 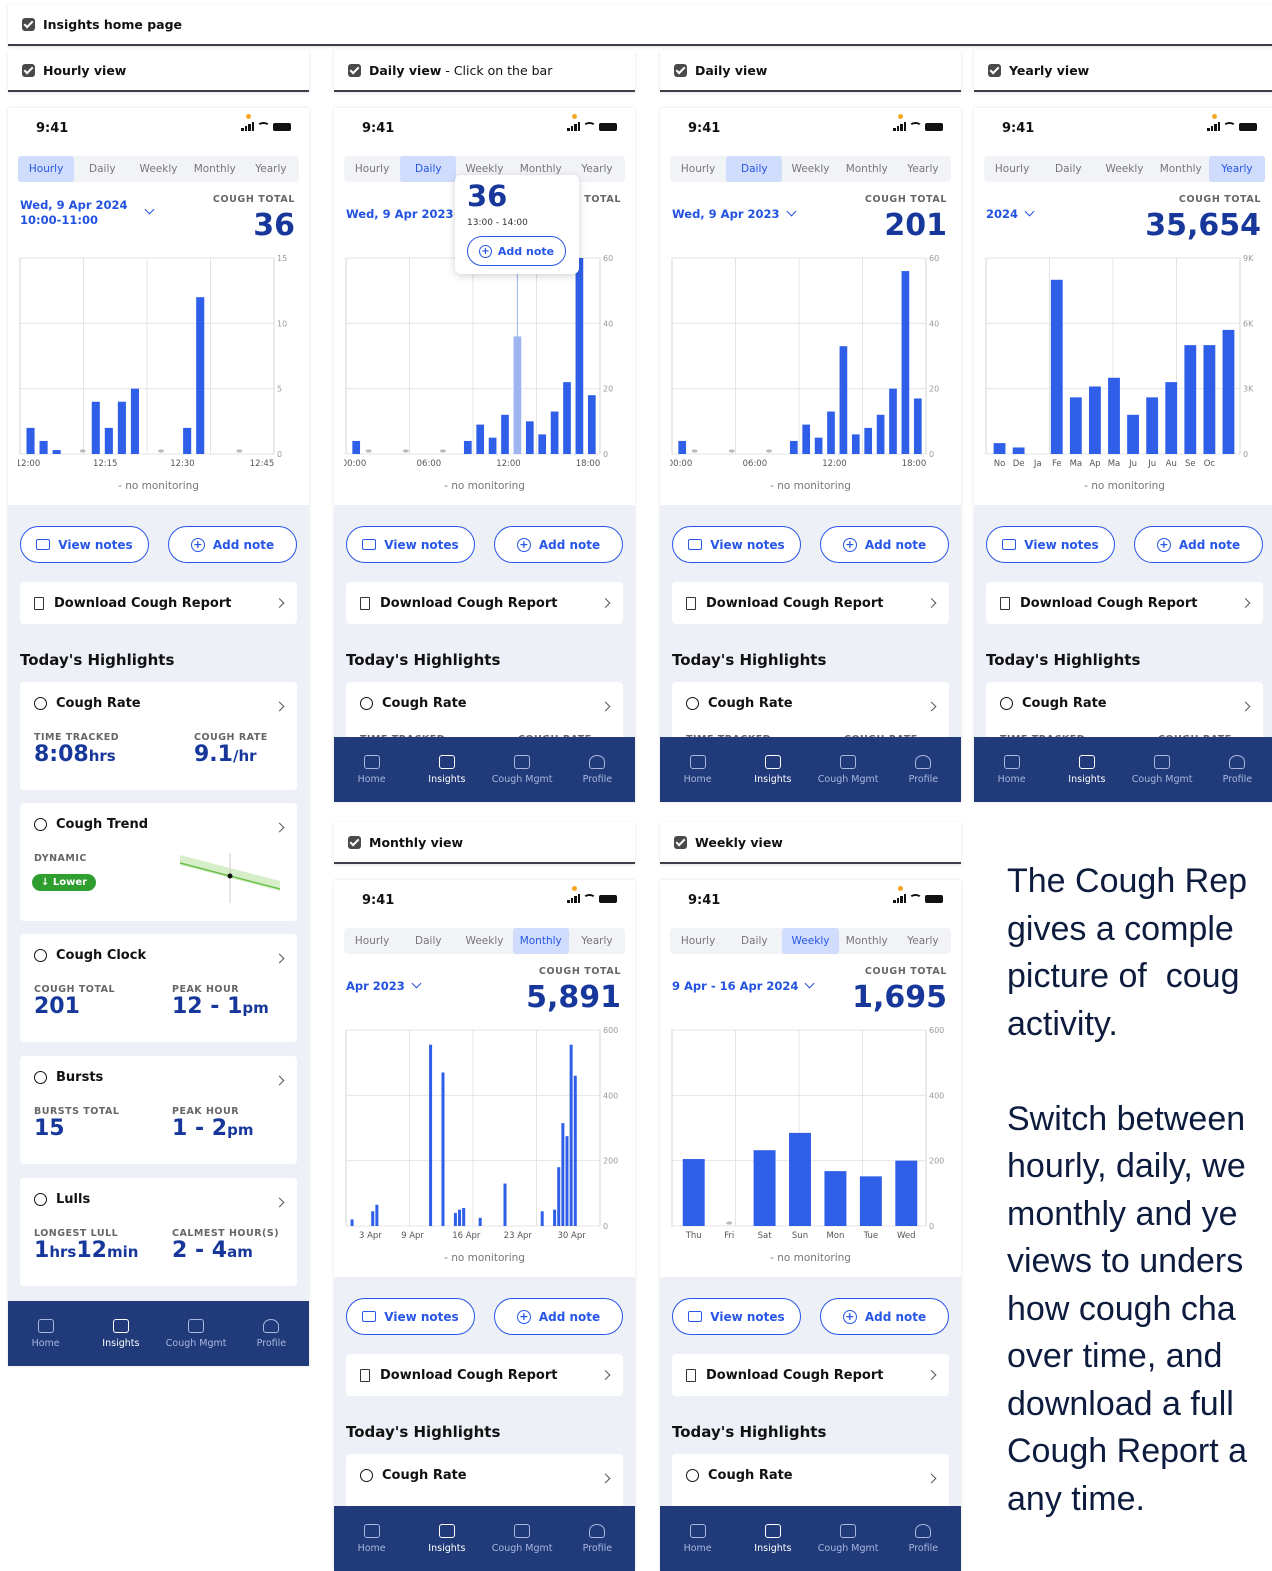 I want to click on date-selector: 9 Apr - 16 Apr 2024, so click(x=743, y=986).